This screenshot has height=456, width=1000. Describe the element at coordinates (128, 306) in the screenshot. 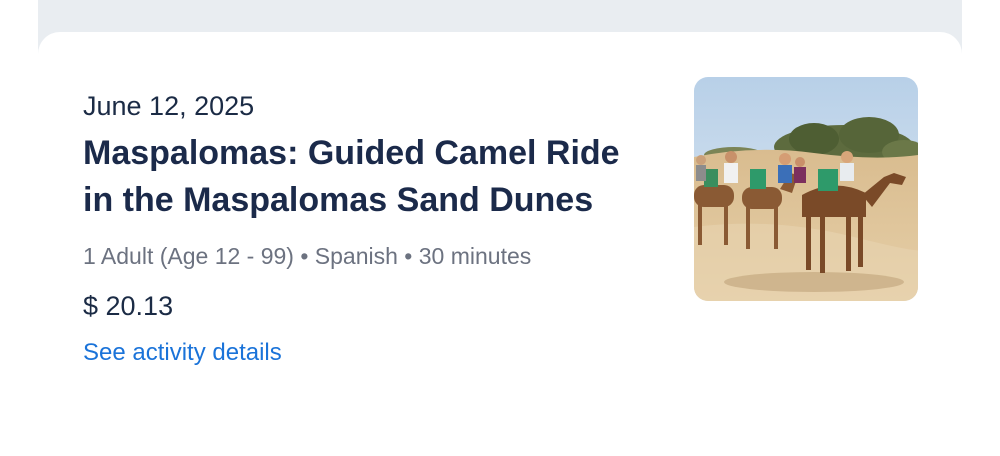

I see `activity-price: $ 20.13` at that location.